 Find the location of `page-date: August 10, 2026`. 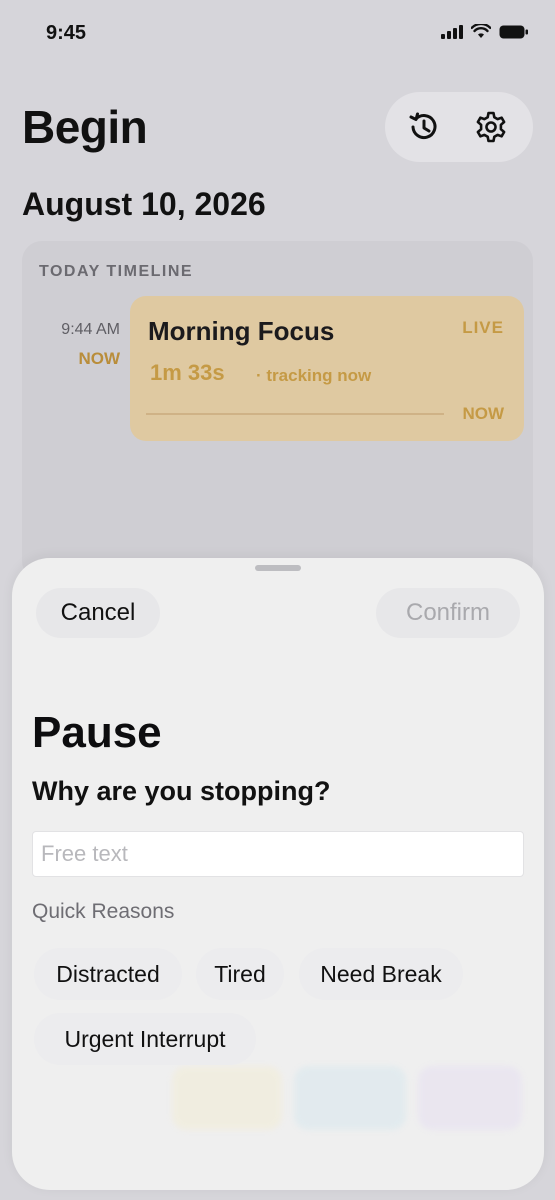

page-date: August 10, 2026 is located at coordinates (144, 204).